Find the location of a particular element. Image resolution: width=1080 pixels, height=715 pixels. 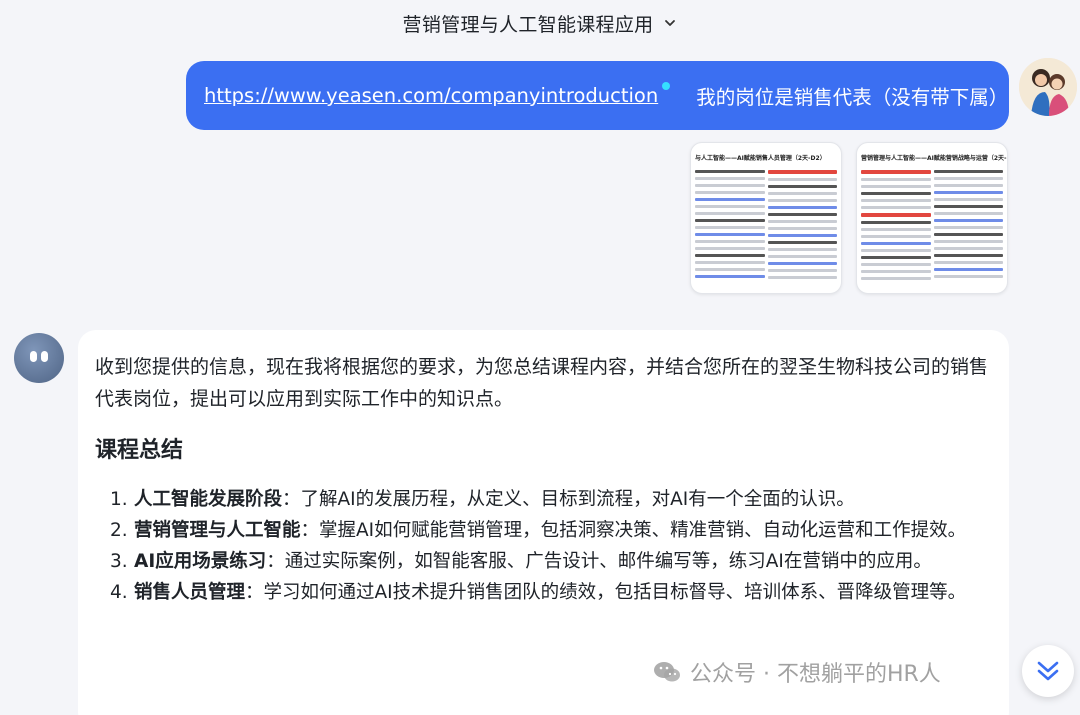

double-chevron-down-icon is located at coordinates (1048, 671).